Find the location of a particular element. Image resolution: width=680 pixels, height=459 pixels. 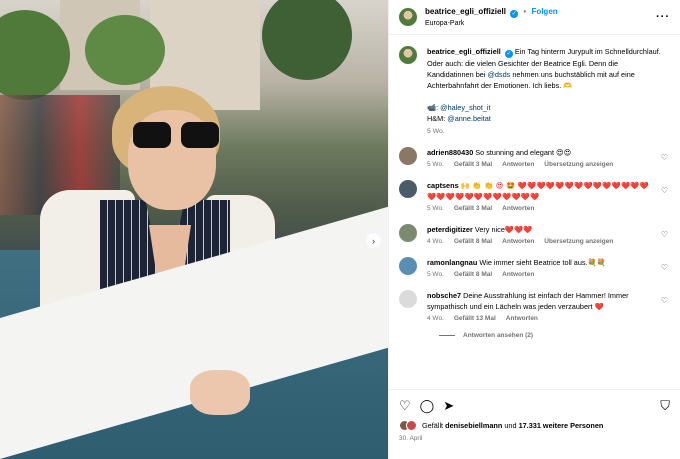

comment-username: ramonlangnau is located at coordinates (452, 262).